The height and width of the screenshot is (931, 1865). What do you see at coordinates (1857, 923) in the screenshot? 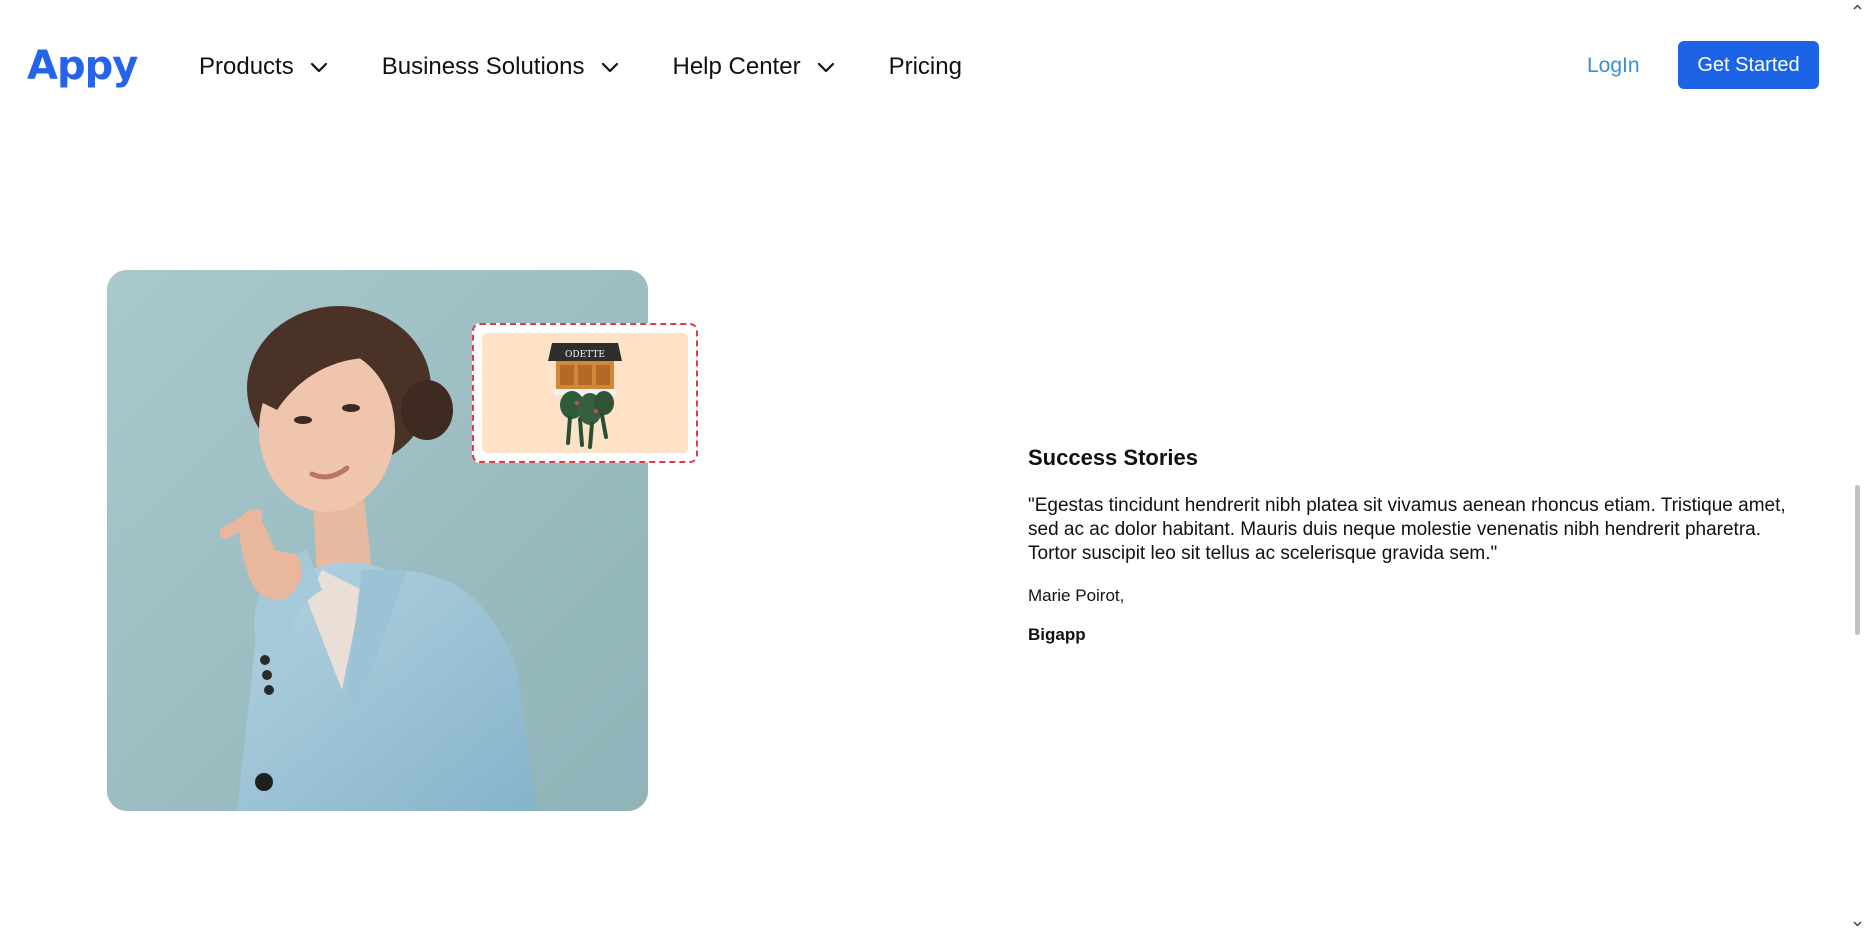
I see `scroll-down-icon` at bounding box center [1857, 923].